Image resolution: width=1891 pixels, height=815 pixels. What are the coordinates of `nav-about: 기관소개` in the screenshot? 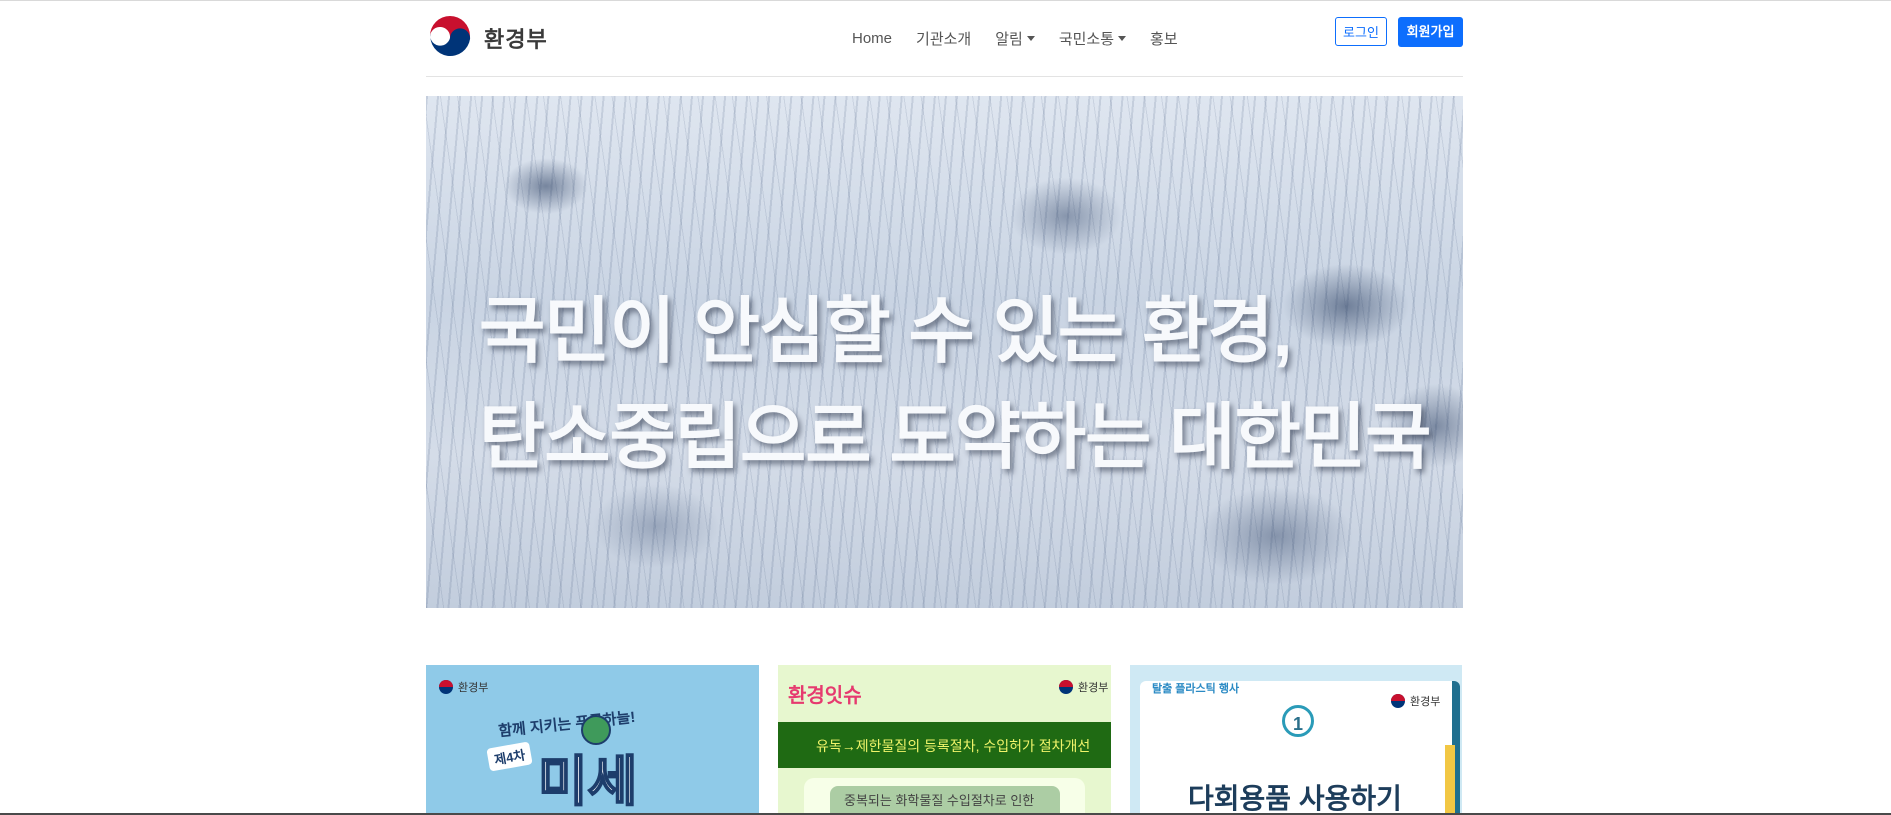 It's located at (943, 38).